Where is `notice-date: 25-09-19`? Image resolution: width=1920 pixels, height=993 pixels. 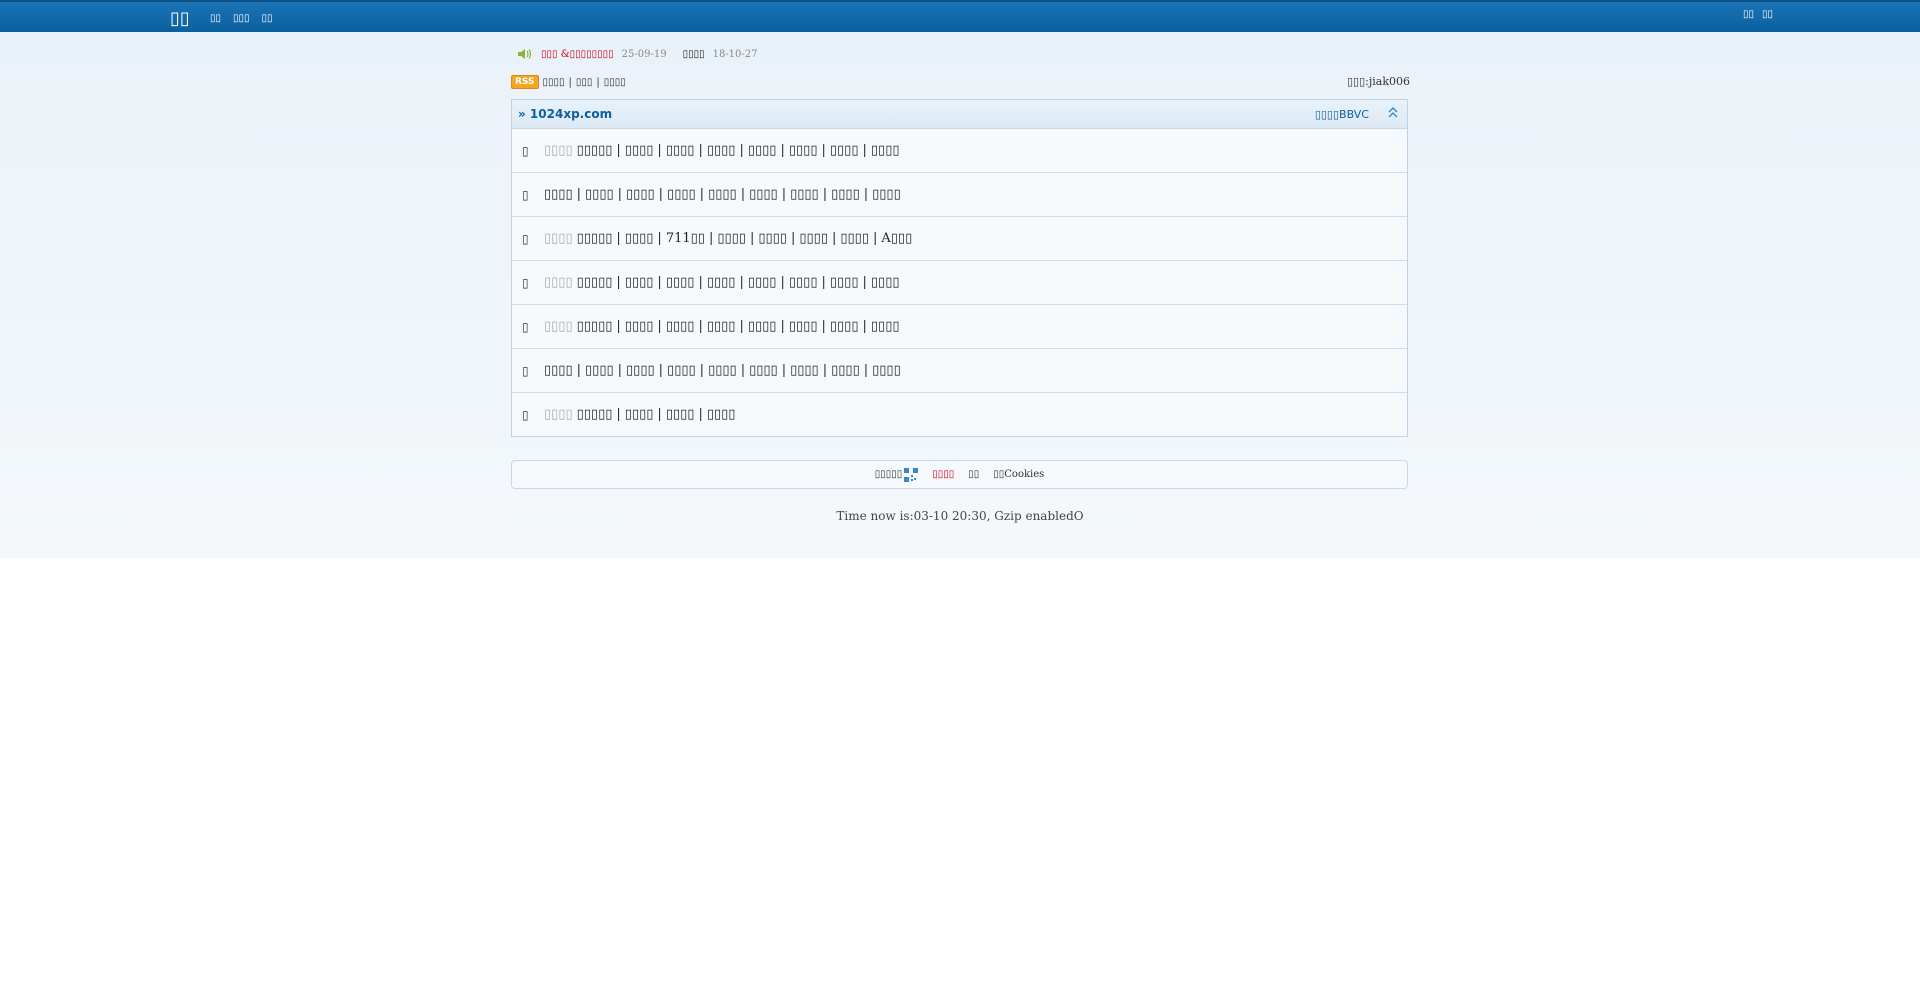
notice-date: 25-09-19 is located at coordinates (644, 54).